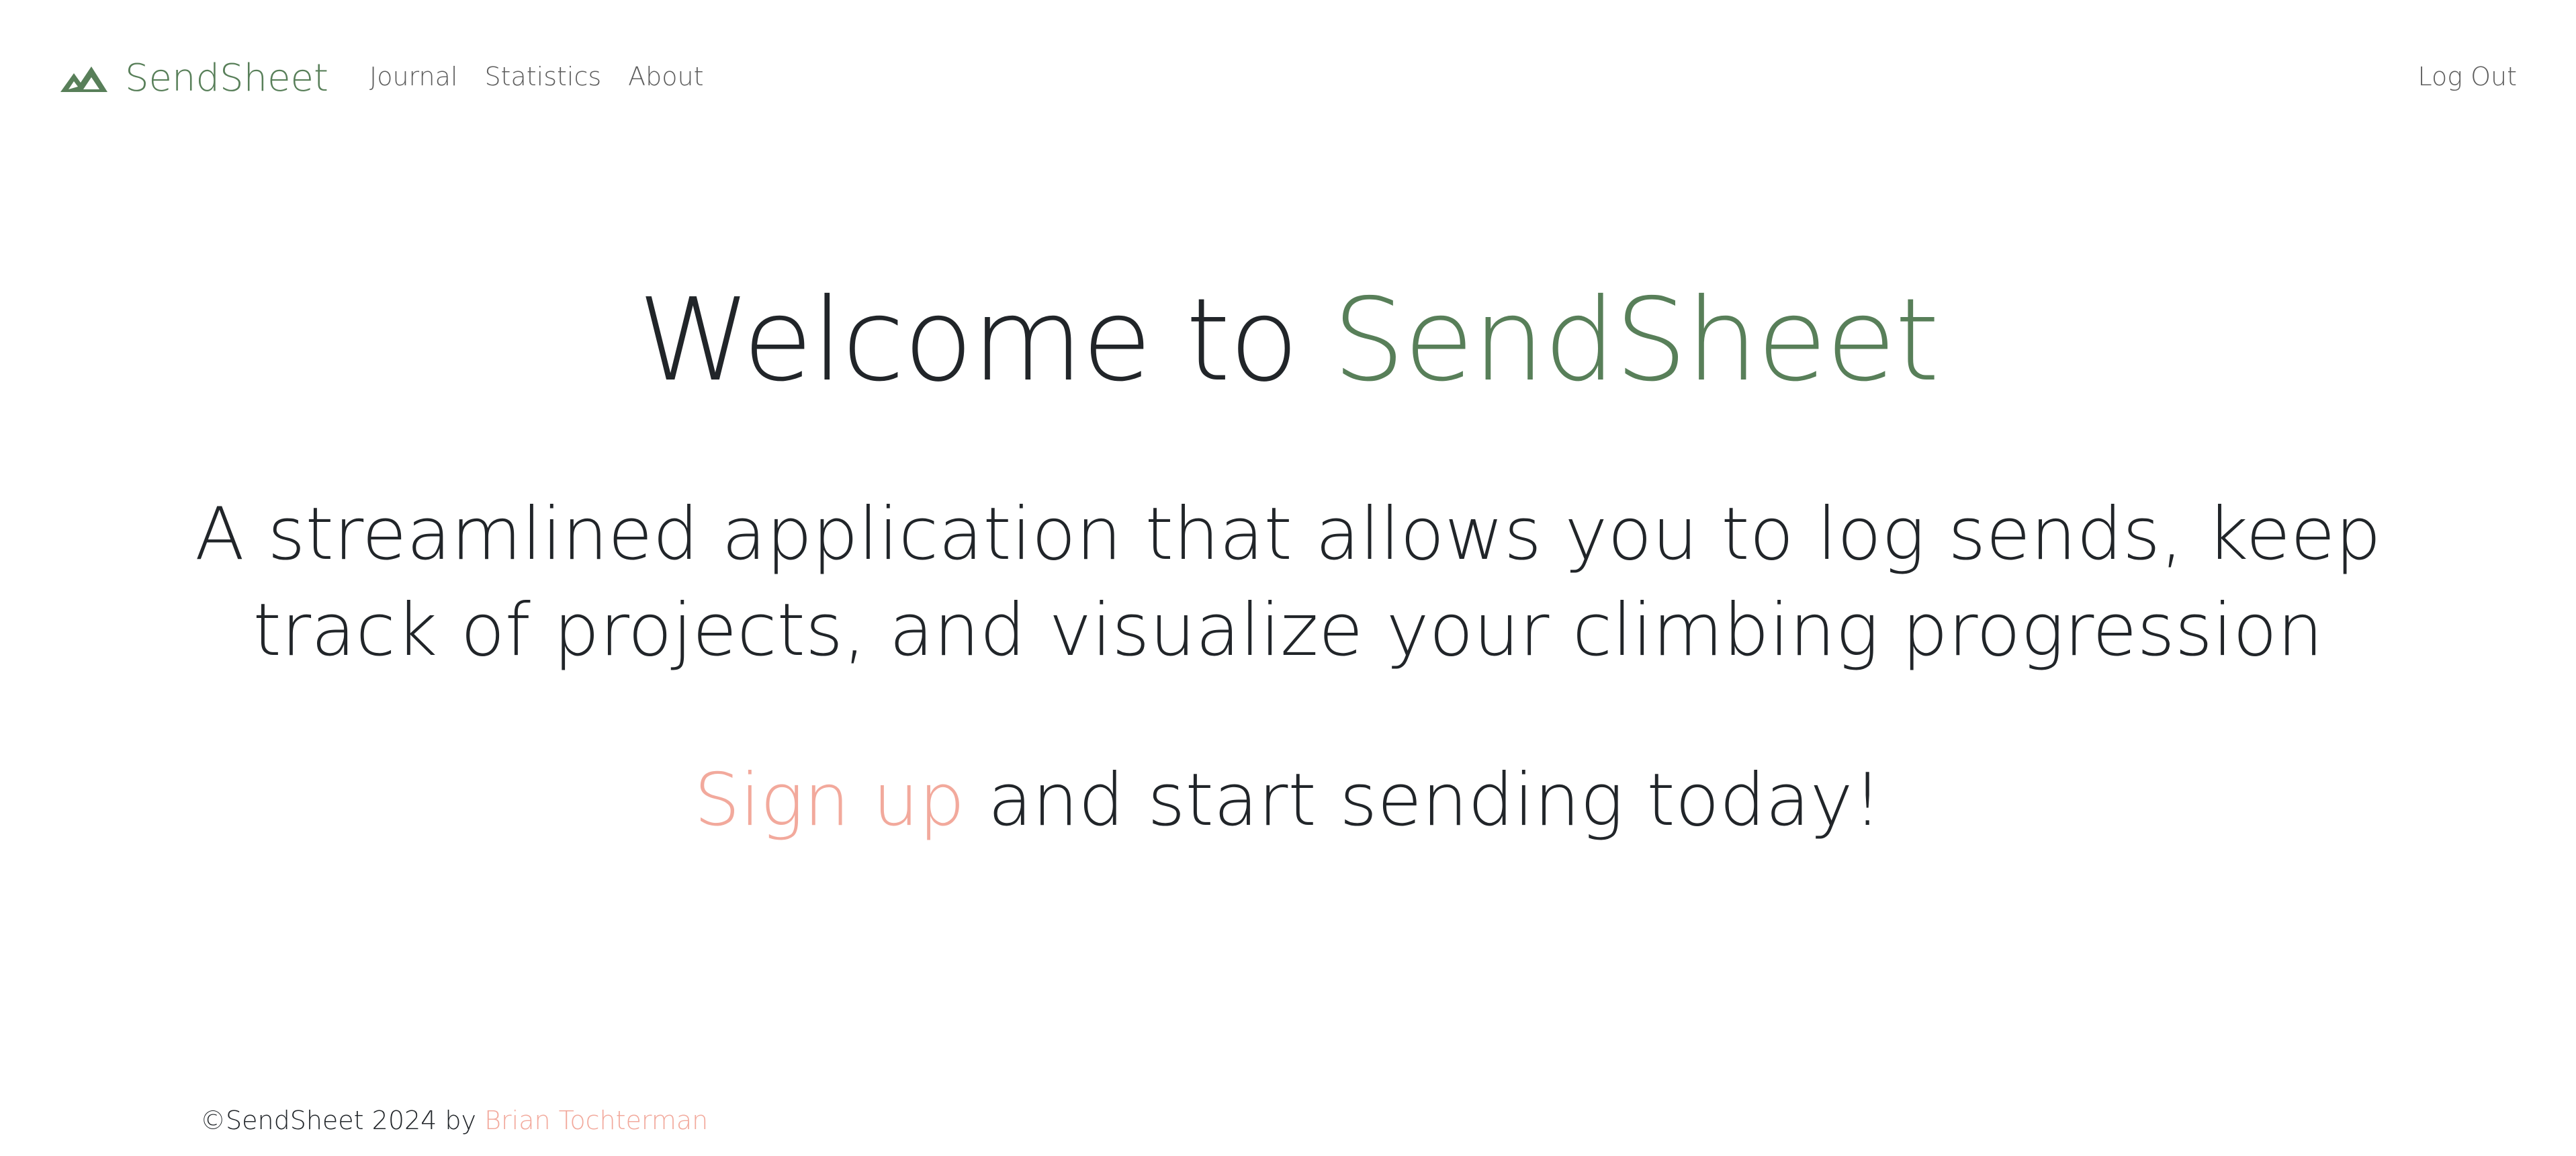 This screenshot has height=1156, width=2576. Describe the element at coordinates (343, 1120) in the screenshot. I see `footer-copyright: ©SendSheet 2024 by` at that location.